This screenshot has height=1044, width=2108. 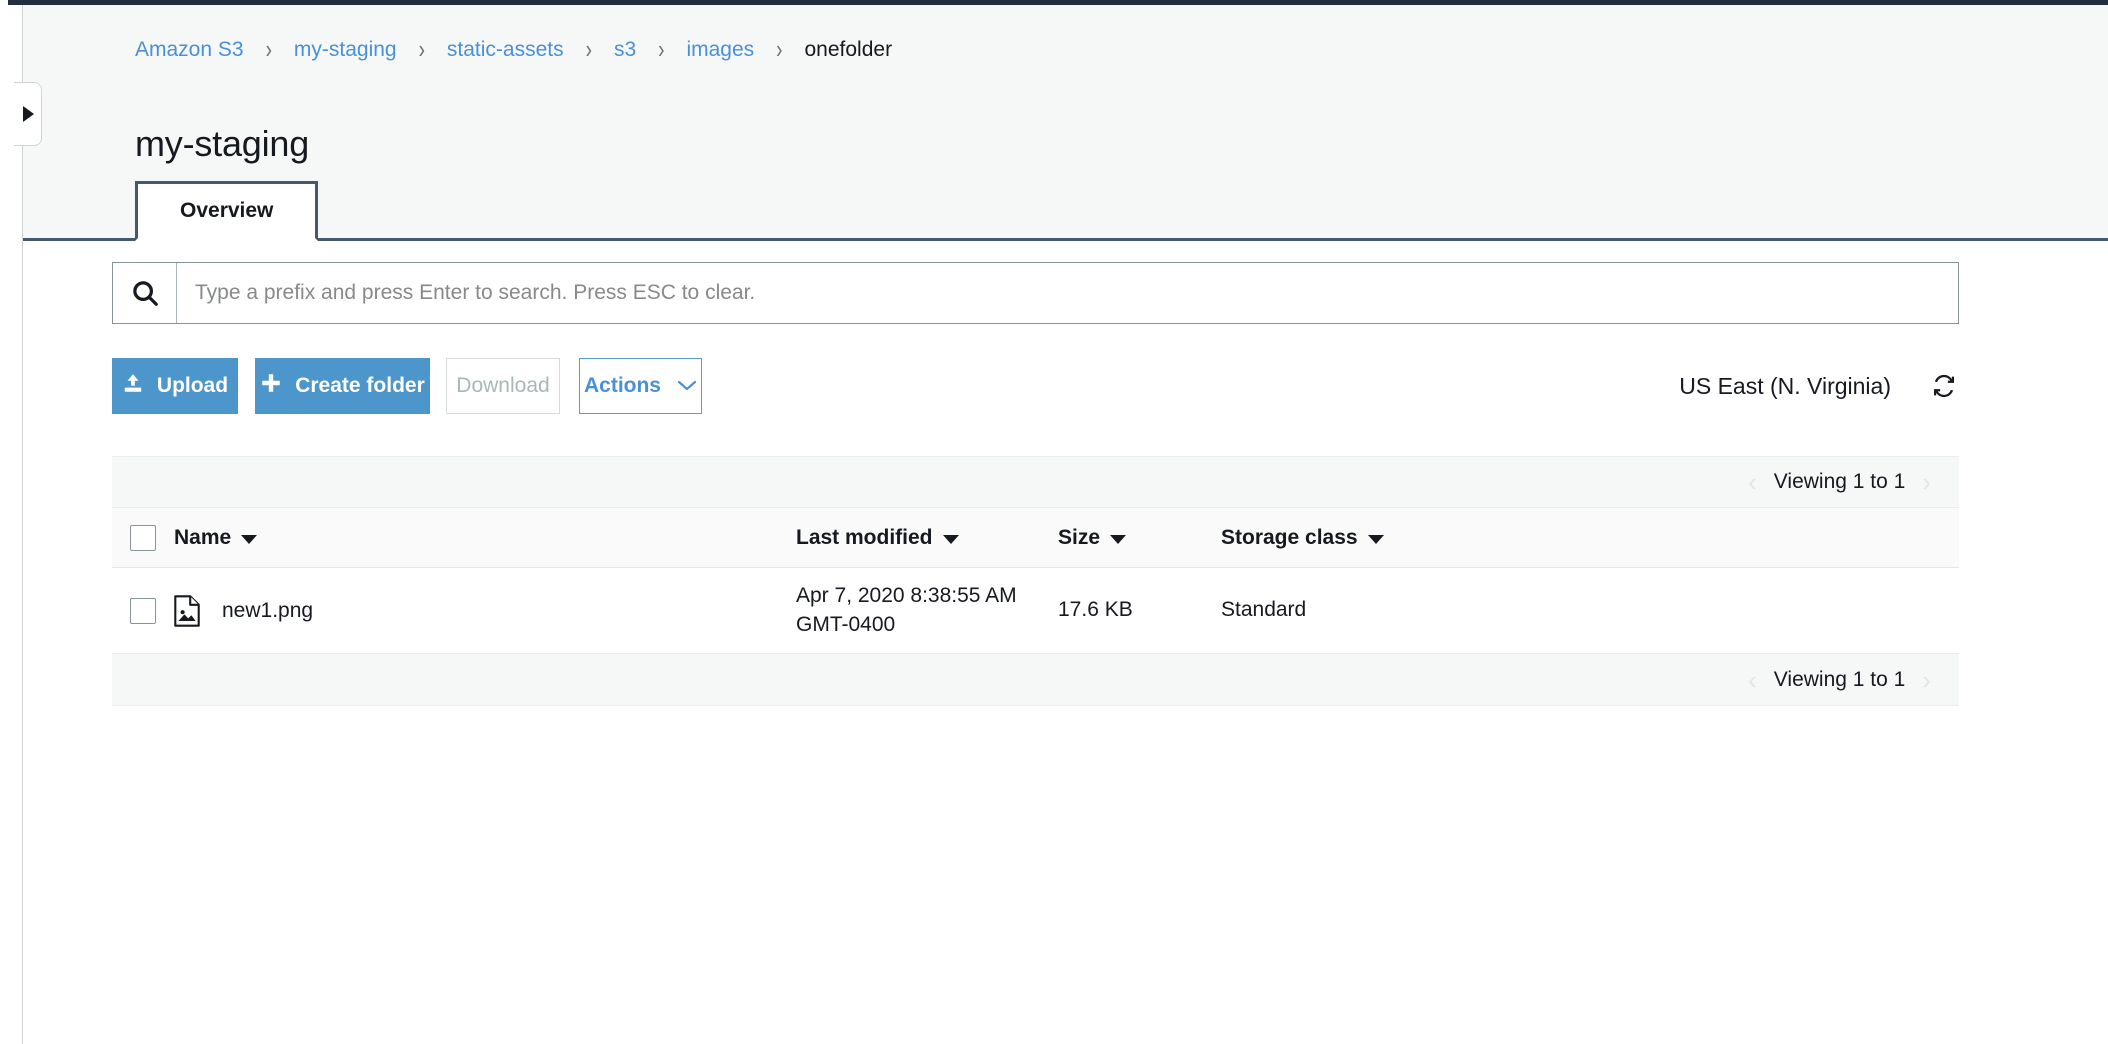 What do you see at coordinates (1139, 538) in the screenshot?
I see `column-header-size: Size` at bounding box center [1139, 538].